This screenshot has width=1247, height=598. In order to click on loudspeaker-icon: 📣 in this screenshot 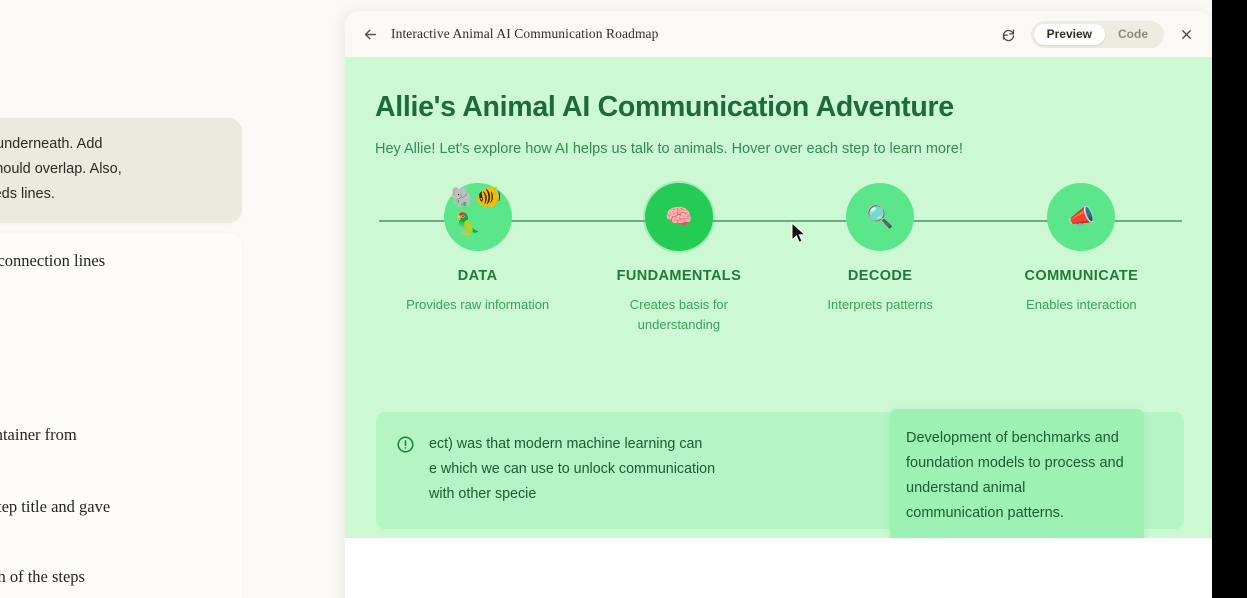, I will do `click(1081, 216)`.